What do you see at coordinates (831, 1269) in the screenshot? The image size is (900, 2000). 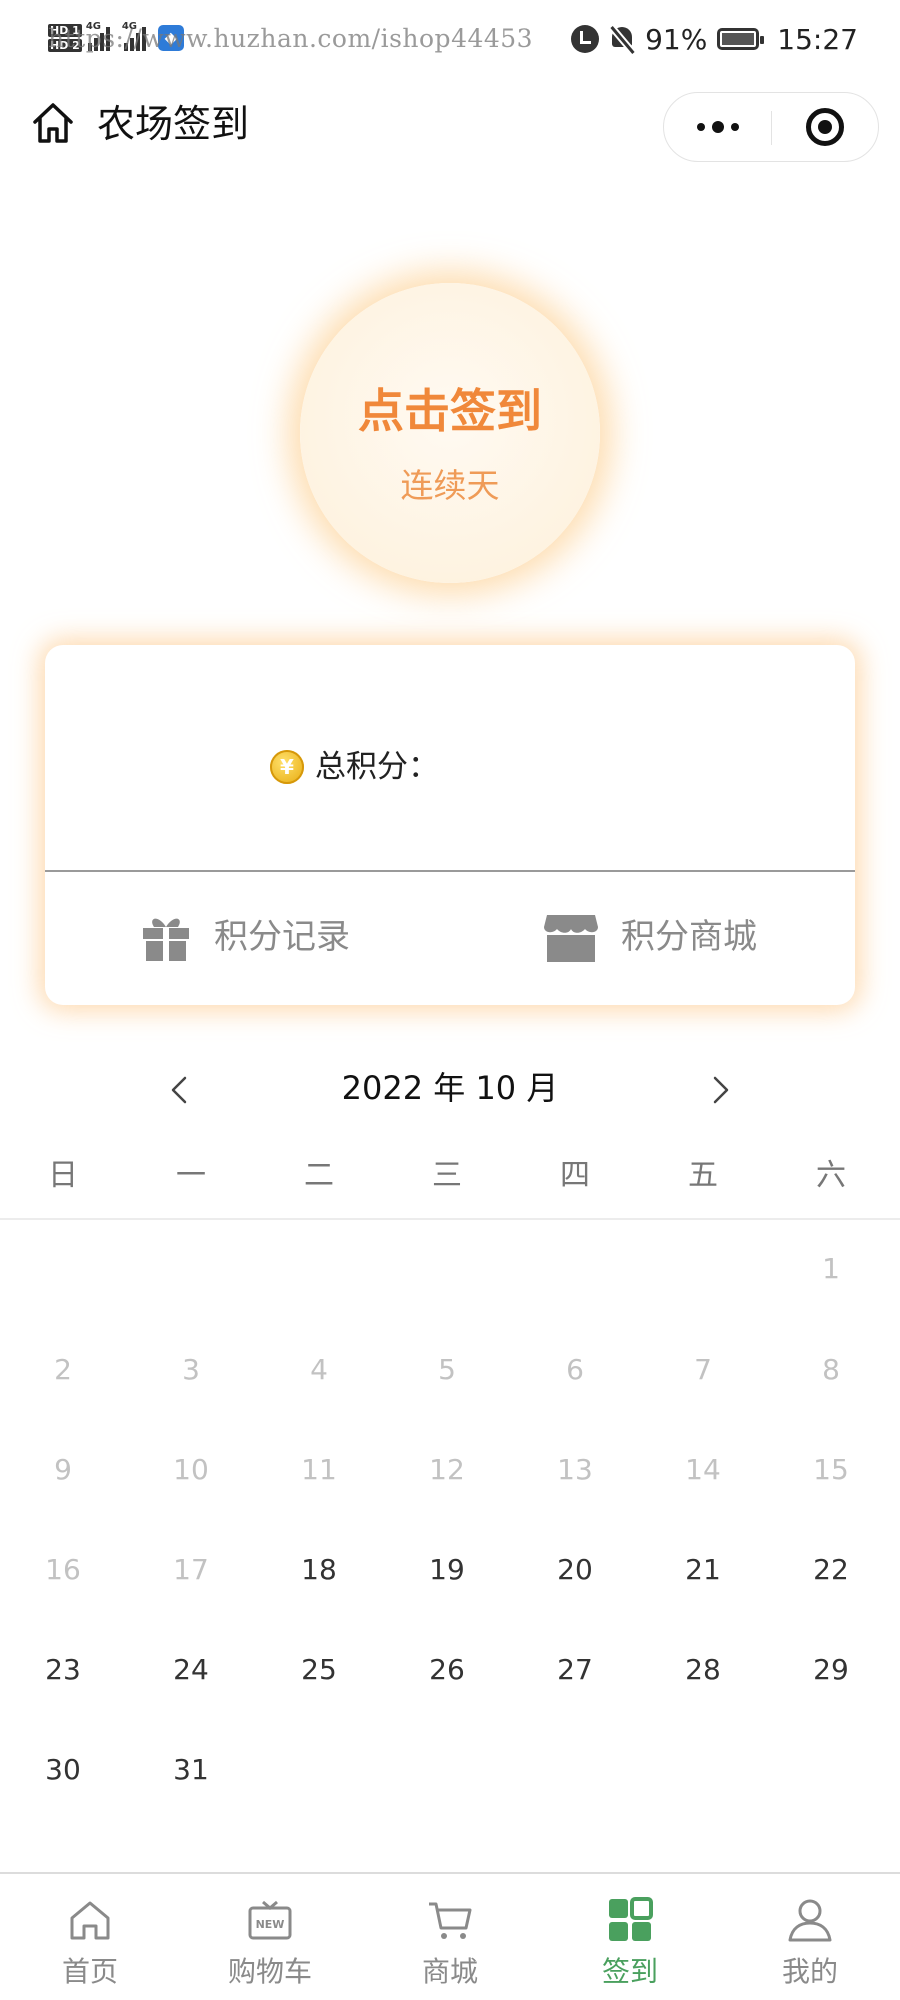 I see `calendar-day: 1` at bounding box center [831, 1269].